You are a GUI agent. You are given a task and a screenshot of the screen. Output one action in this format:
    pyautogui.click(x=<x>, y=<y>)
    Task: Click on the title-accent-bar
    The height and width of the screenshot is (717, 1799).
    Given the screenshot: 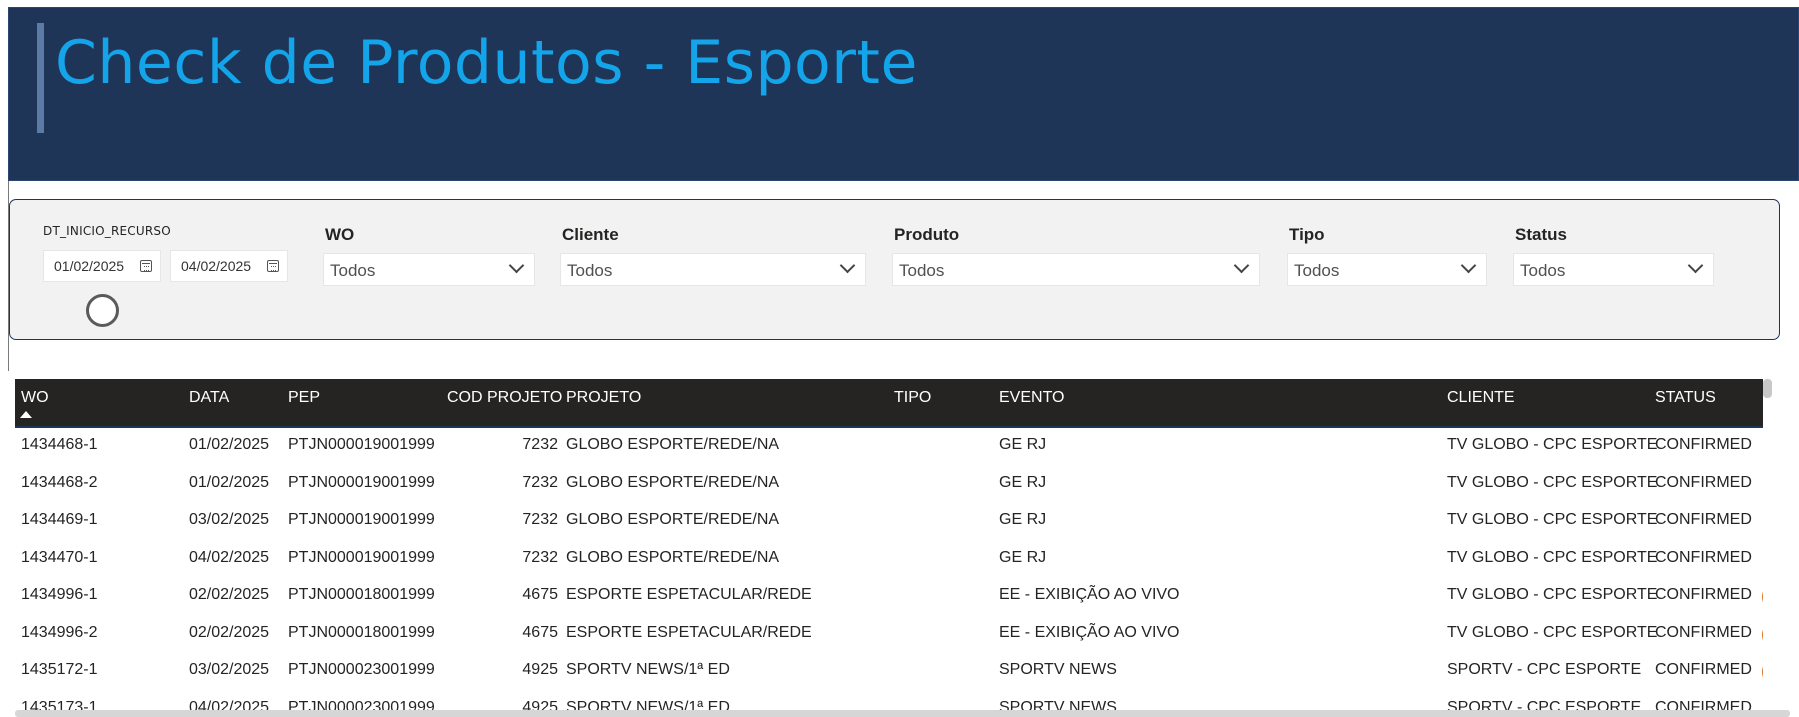 What is the action you would take?
    pyautogui.click(x=40, y=78)
    